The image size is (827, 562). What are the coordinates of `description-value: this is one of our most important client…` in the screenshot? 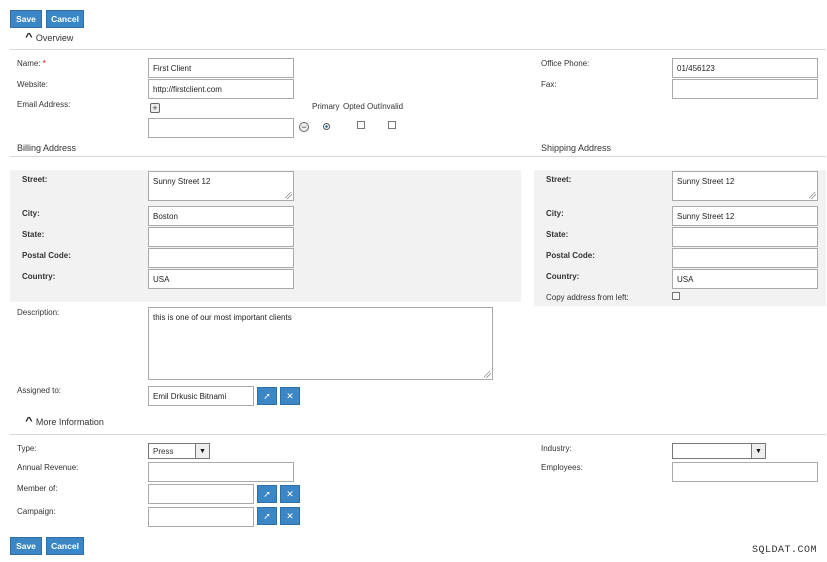 It's located at (222, 317).